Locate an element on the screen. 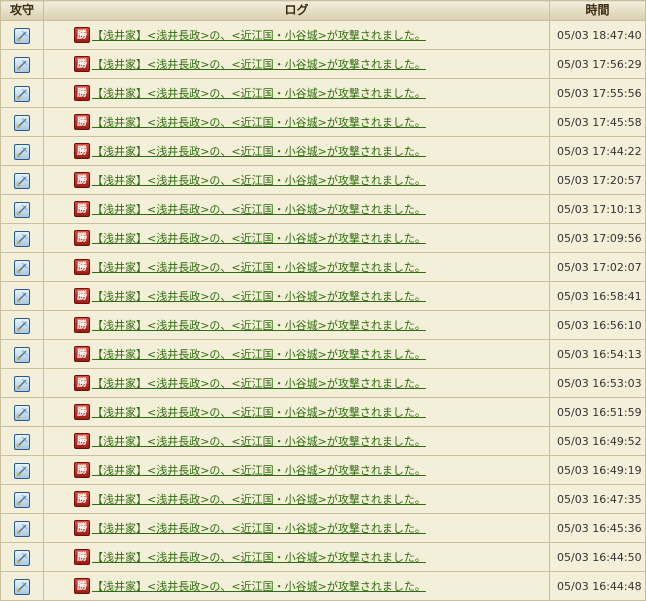 The image size is (646, 601). time-cell: 05/03 17:45:58 is located at coordinates (597, 122).